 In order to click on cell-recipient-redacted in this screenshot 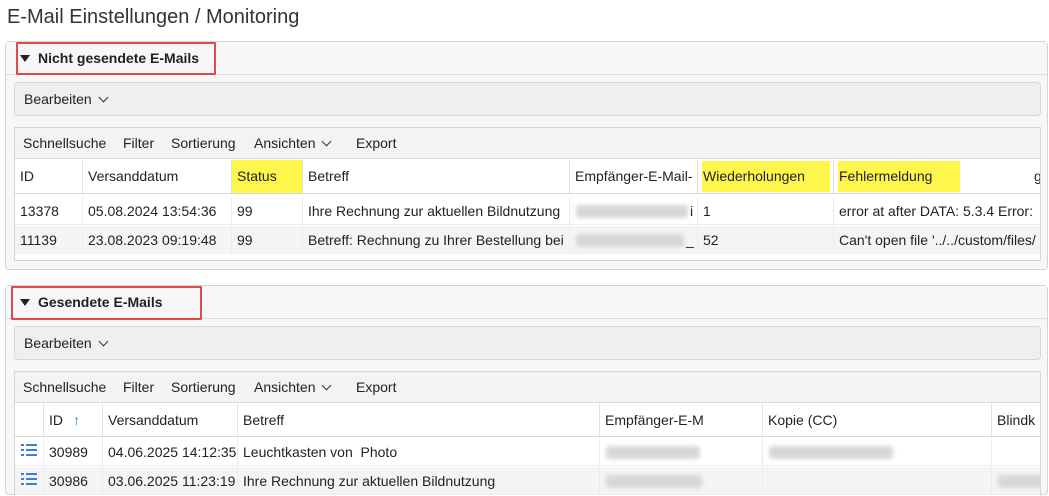, I will do `click(680, 451)`.